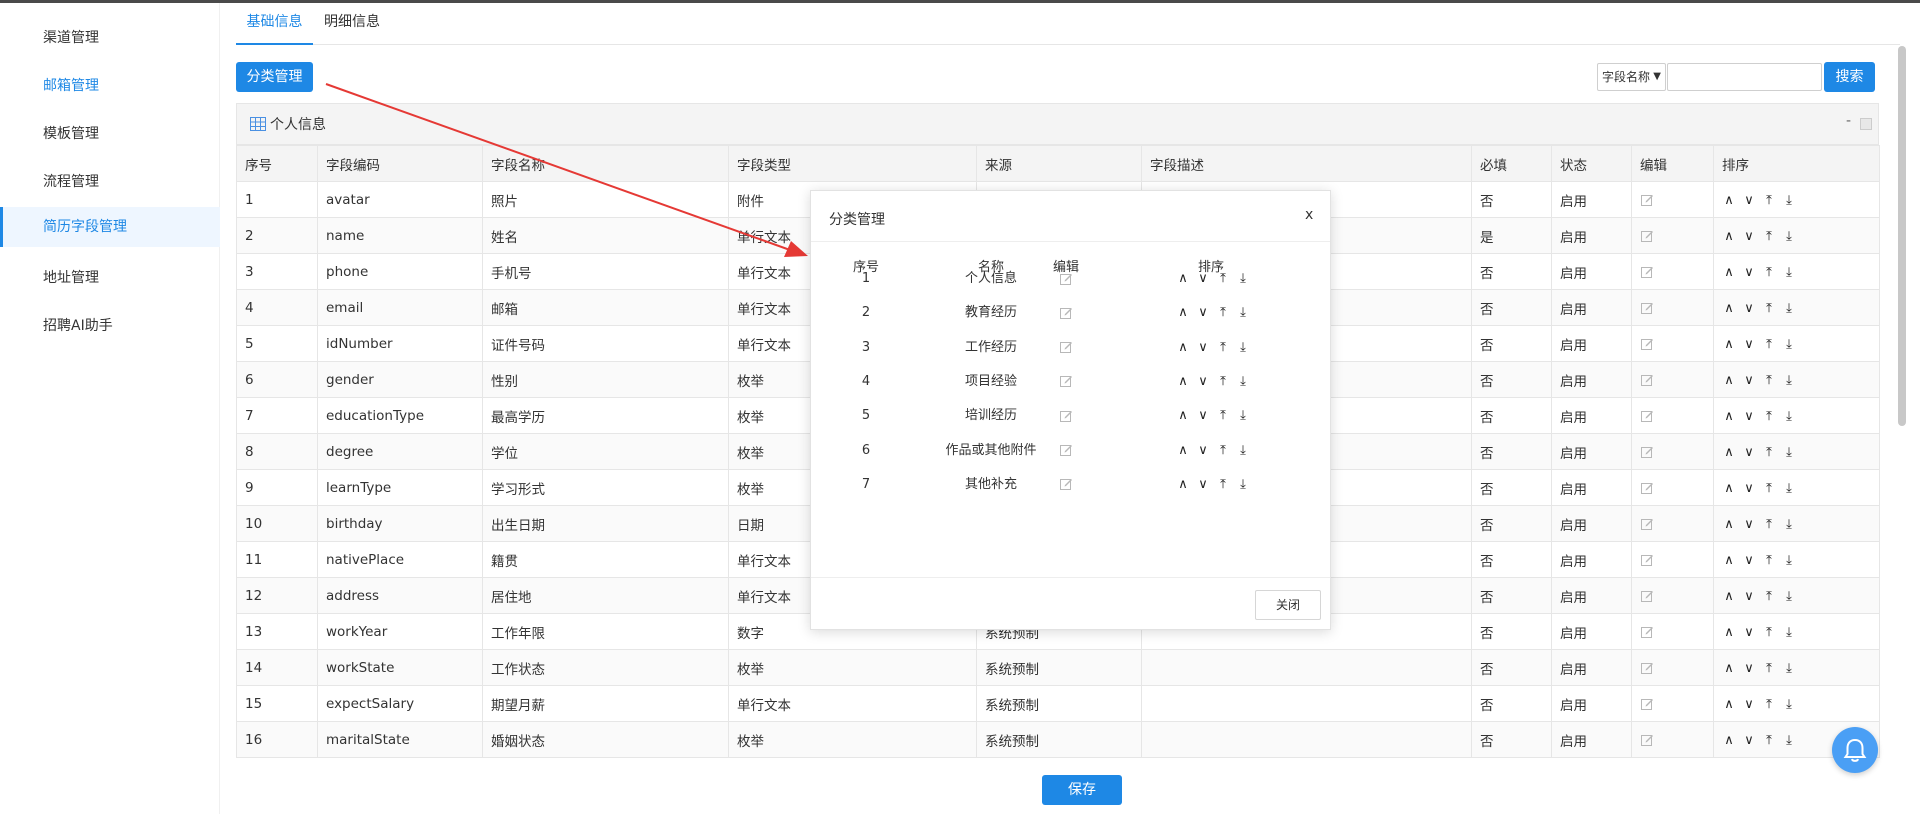 Image resolution: width=1920 pixels, height=814 pixels. What do you see at coordinates (866, 313) in the screenshot?
I see `modal-item-no: 2` at bounding box center [866, 313].